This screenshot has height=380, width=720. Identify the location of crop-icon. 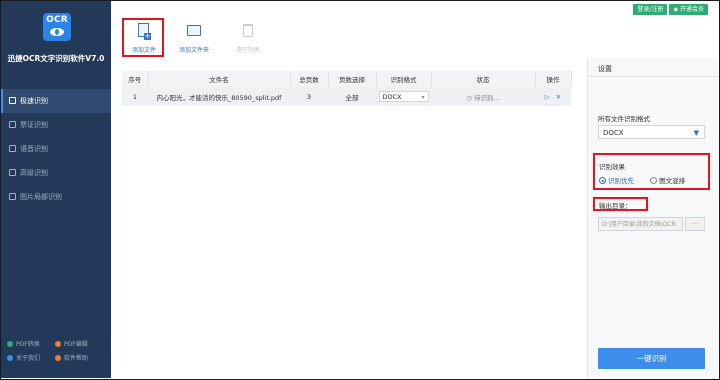
(12, 196).